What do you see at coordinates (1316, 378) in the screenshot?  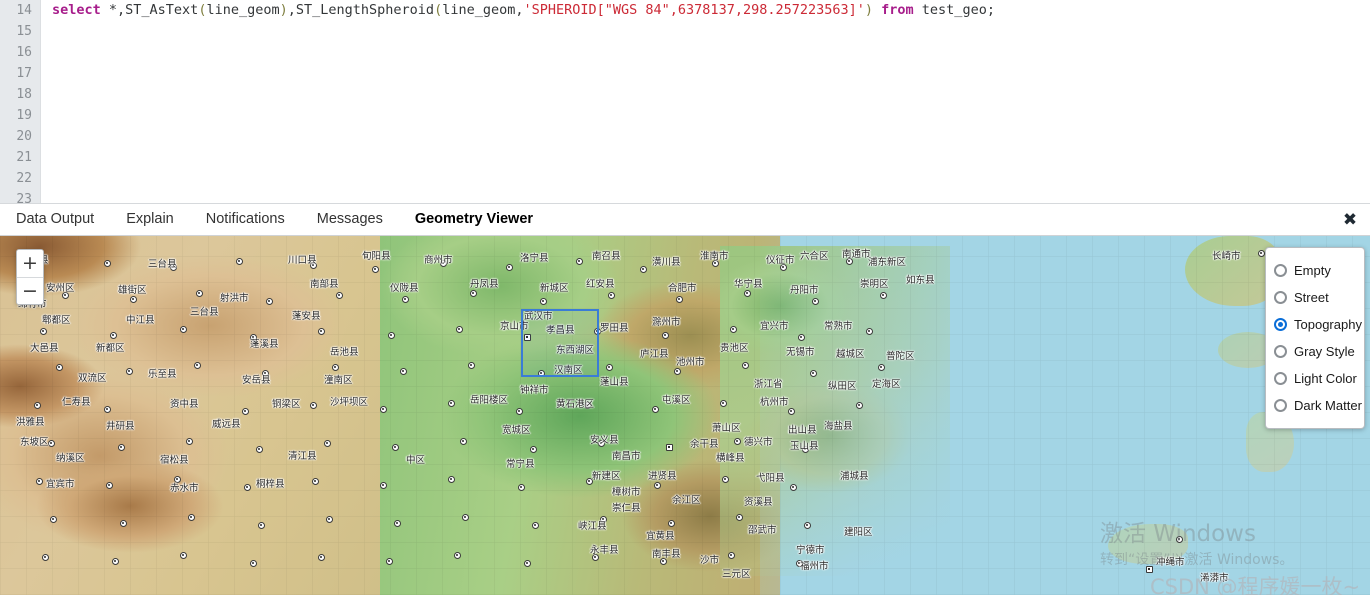 I see `layer-option-light-color: Light Color` at bounding box center [1316, 378].